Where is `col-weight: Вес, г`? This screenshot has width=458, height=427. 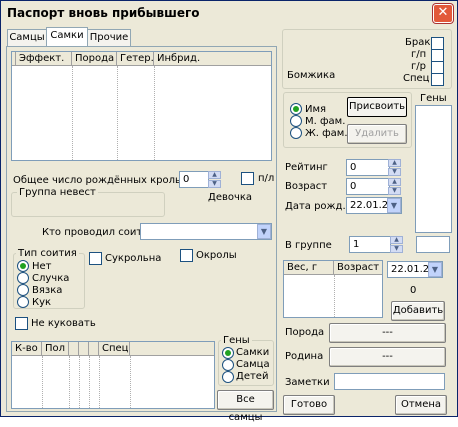
col-weight: Вес, г is located at coordinates (309, 268).